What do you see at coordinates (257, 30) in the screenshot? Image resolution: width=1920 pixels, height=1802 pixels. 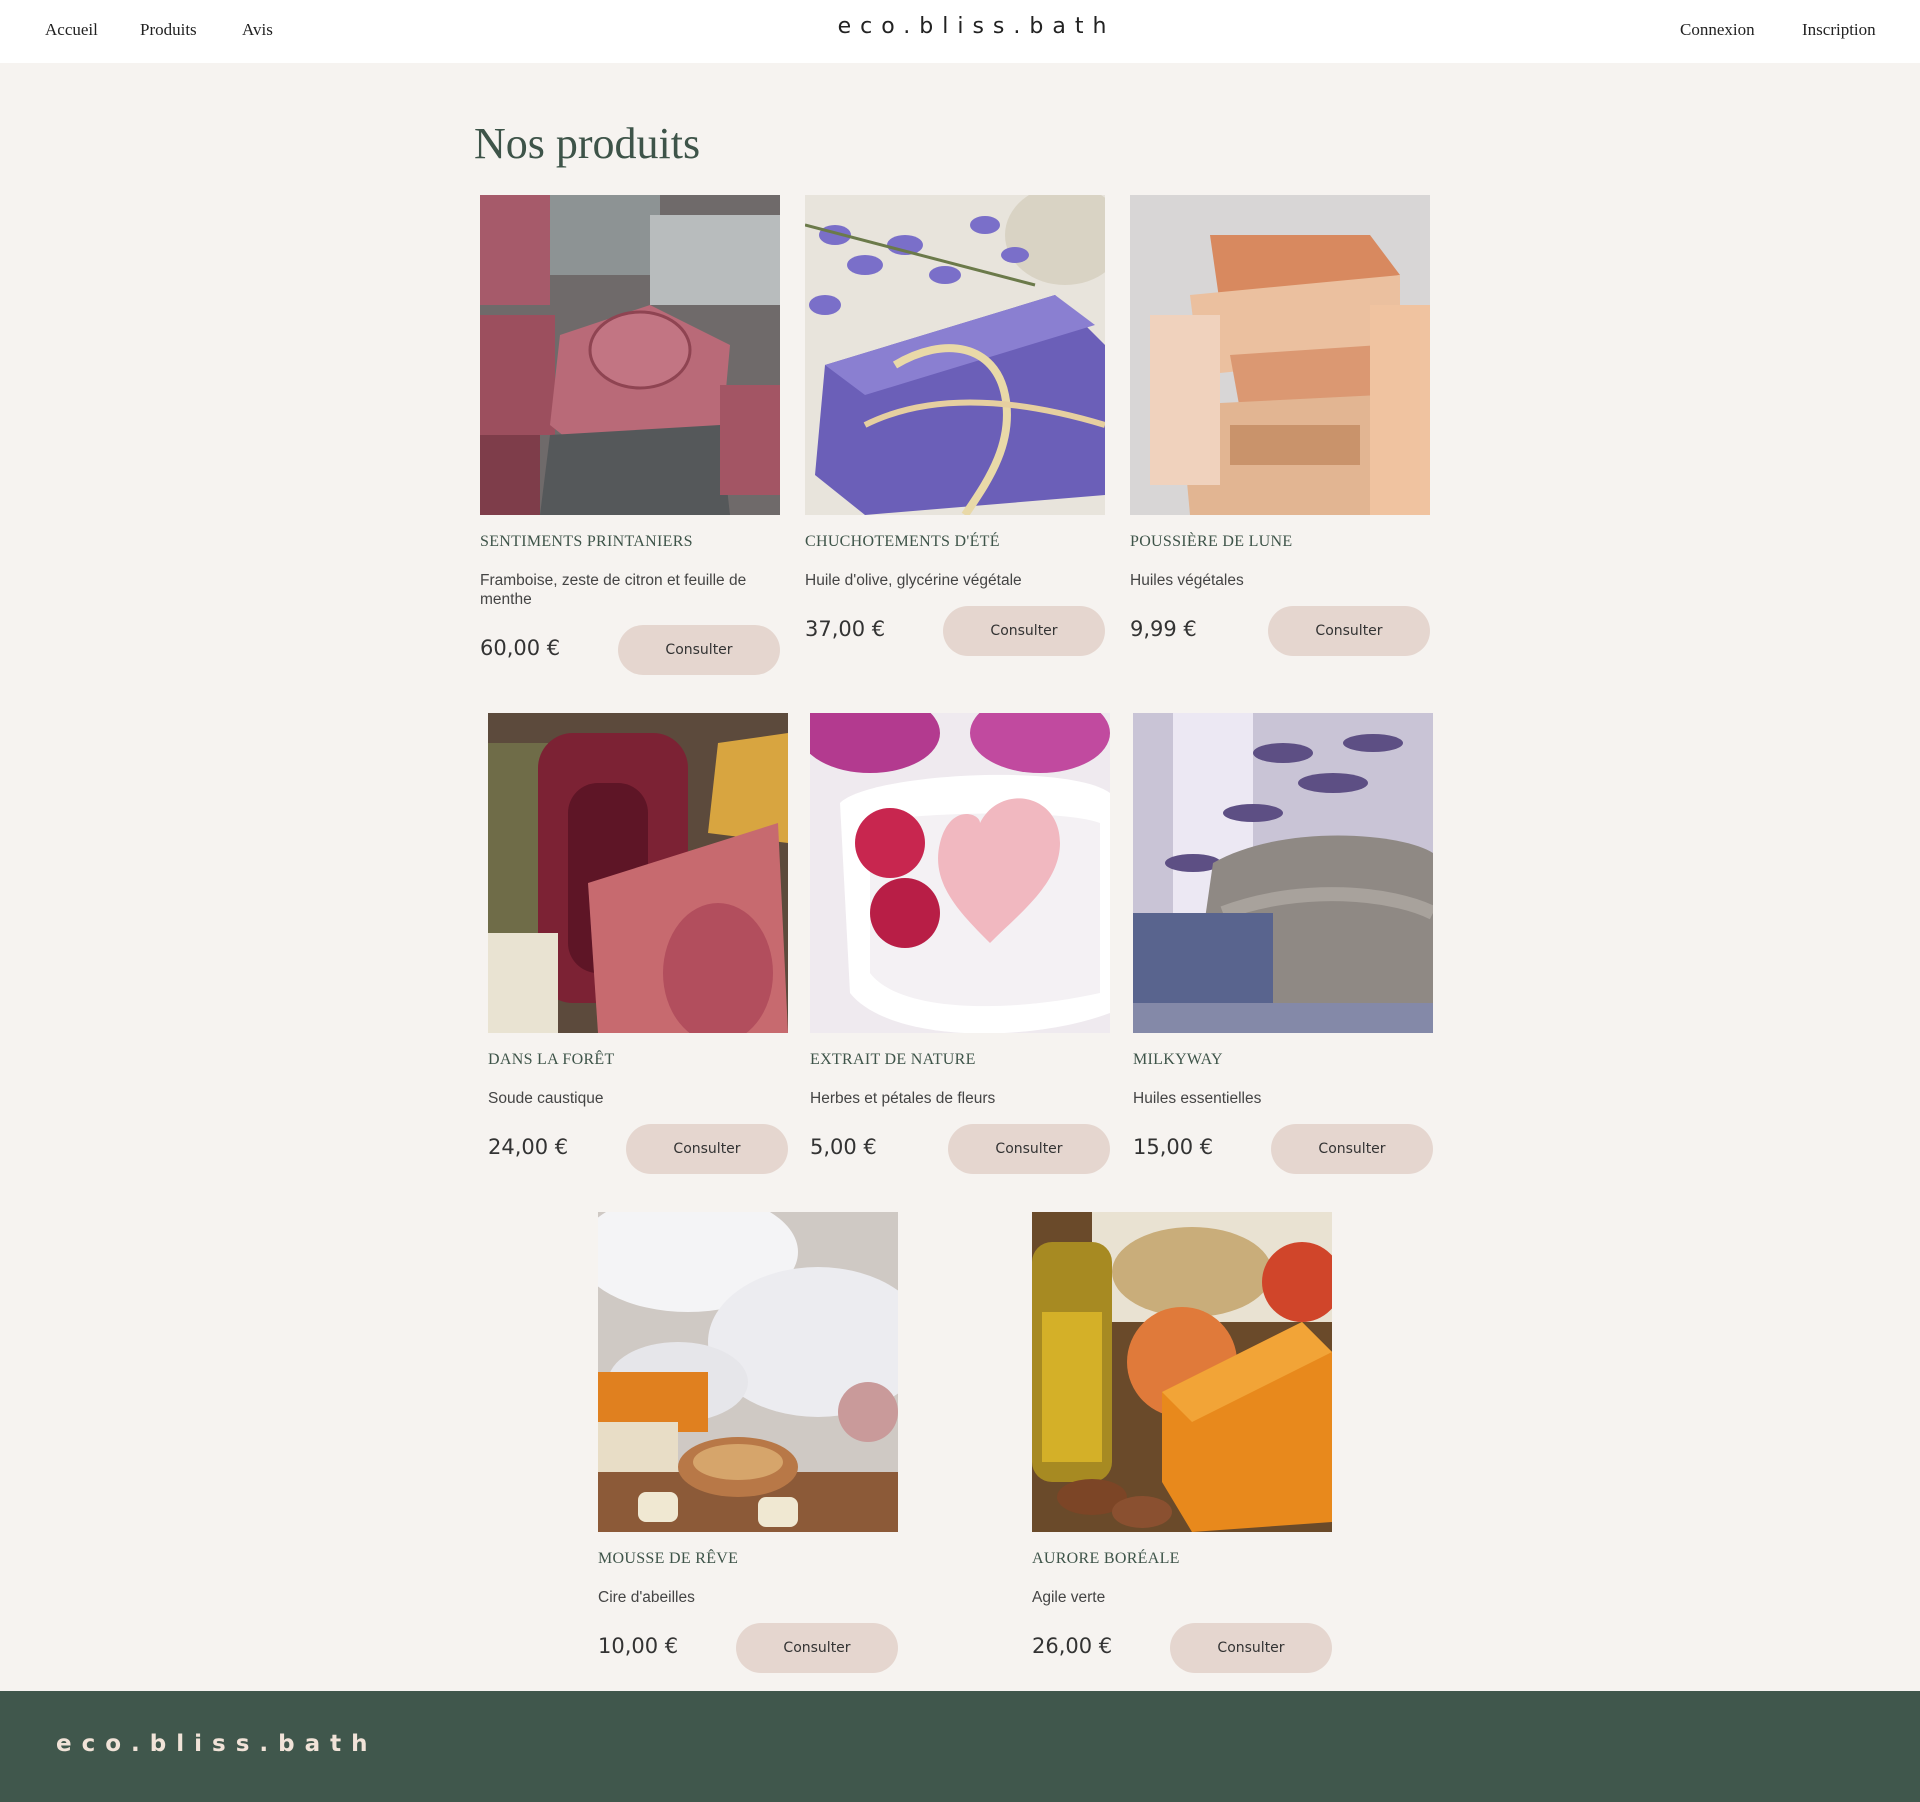 I see `nav-link-avis: Avis` at bounding box center [257, 30].